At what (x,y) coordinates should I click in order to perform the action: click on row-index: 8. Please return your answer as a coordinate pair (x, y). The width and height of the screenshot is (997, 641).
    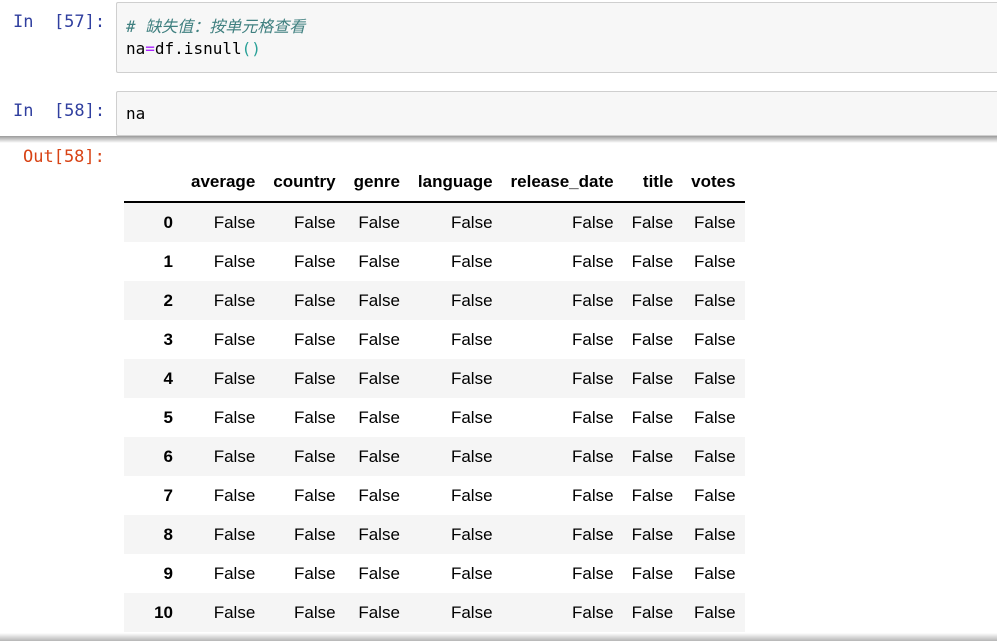
    Looking at the image, I should click on (168, 534).